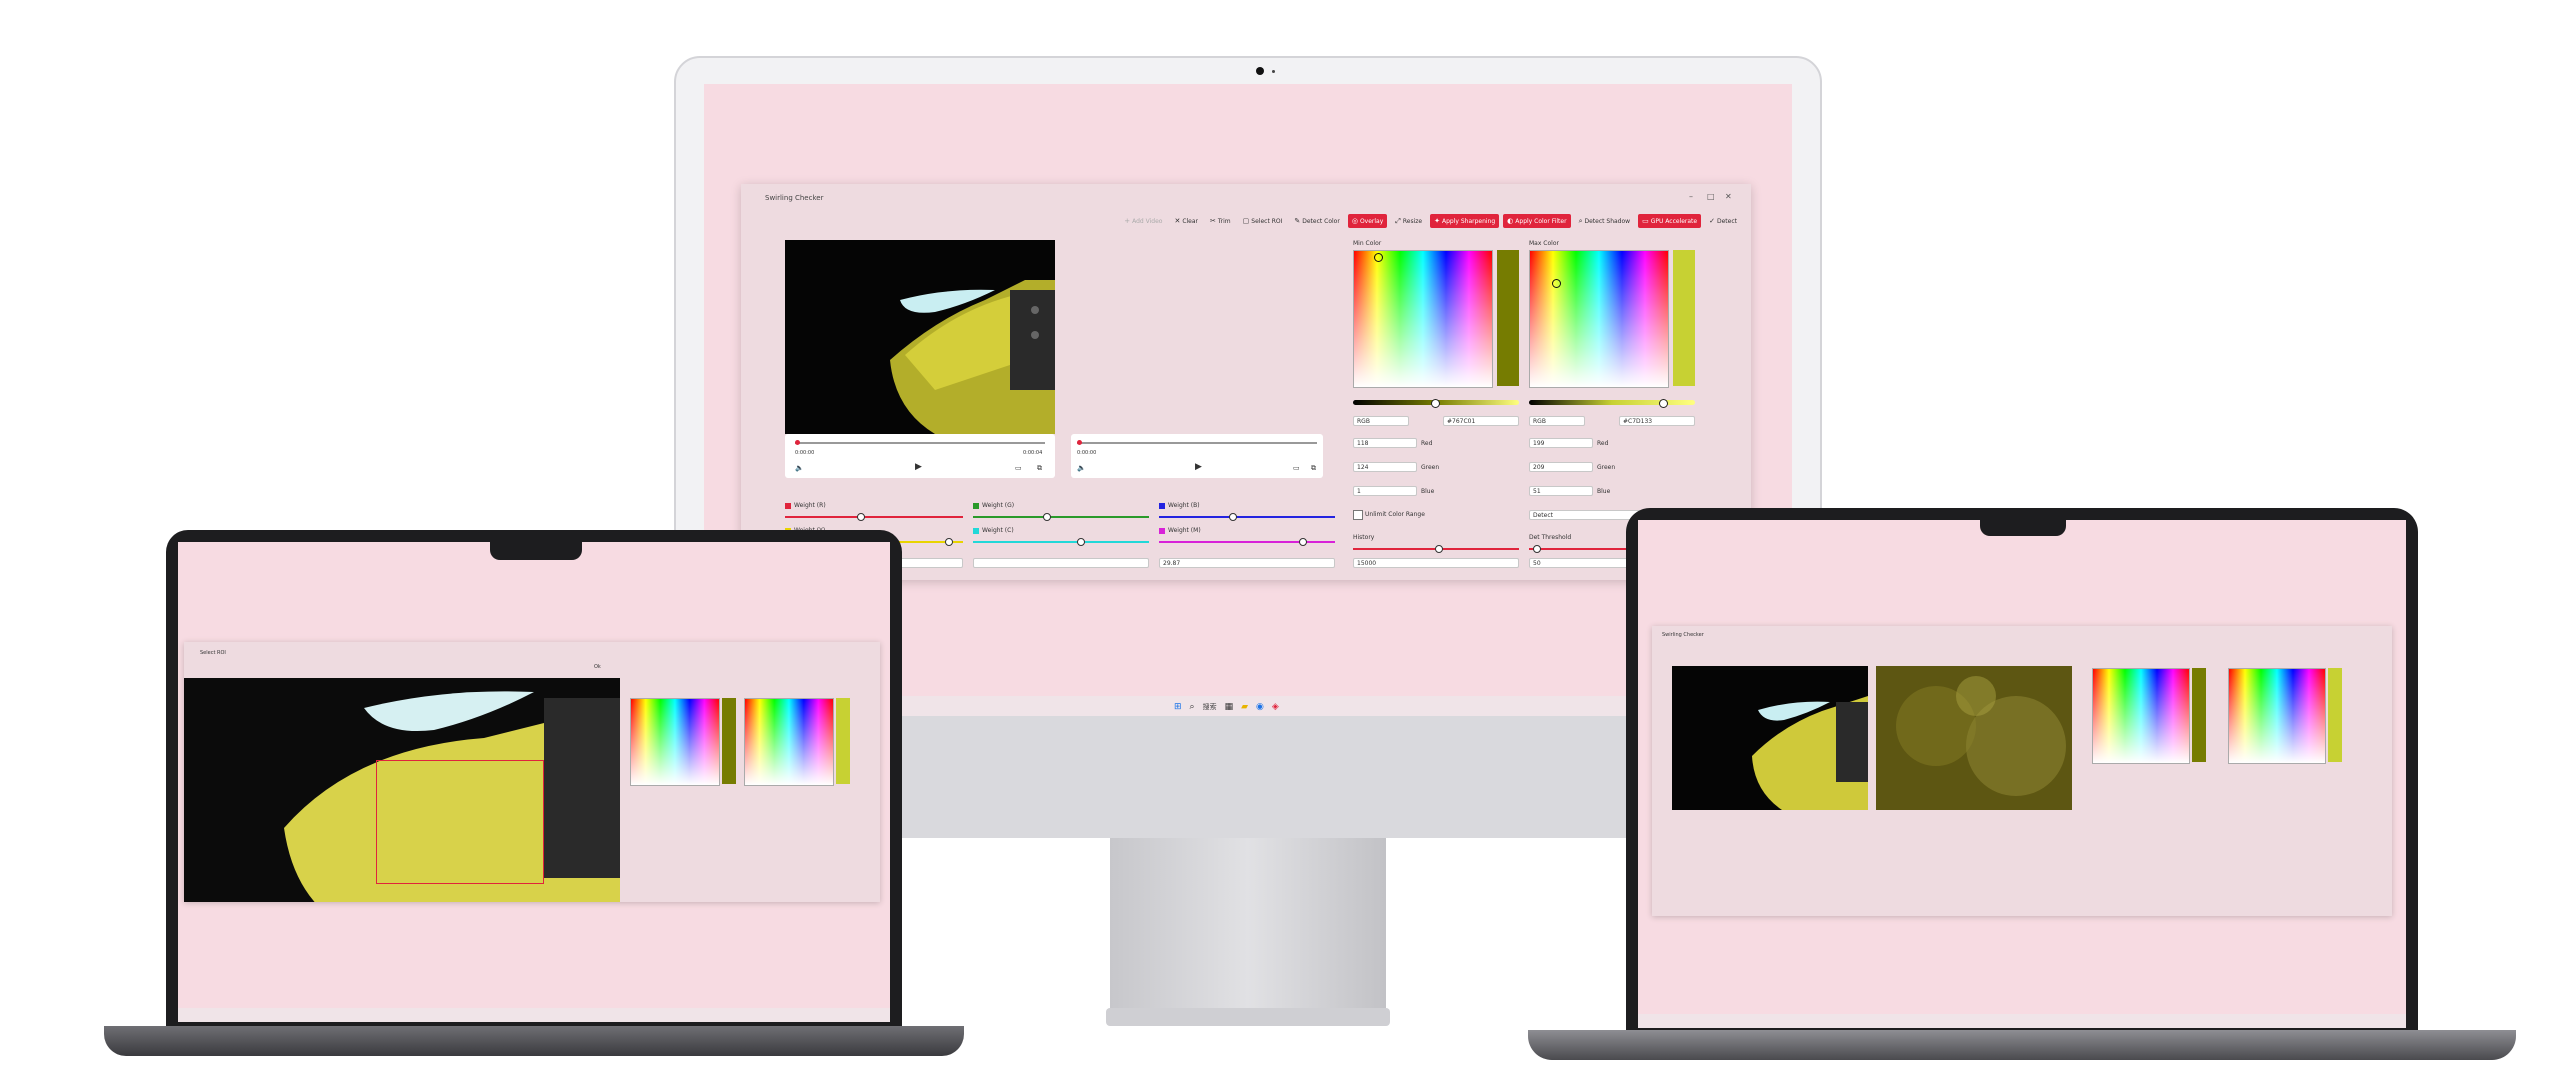 This screenshot has height=1080, width=2560. What do you see at coordinates (1247, 563) in the screenshot?
I see `param-b-field: 29.87` at bounding box center [1247, 563].